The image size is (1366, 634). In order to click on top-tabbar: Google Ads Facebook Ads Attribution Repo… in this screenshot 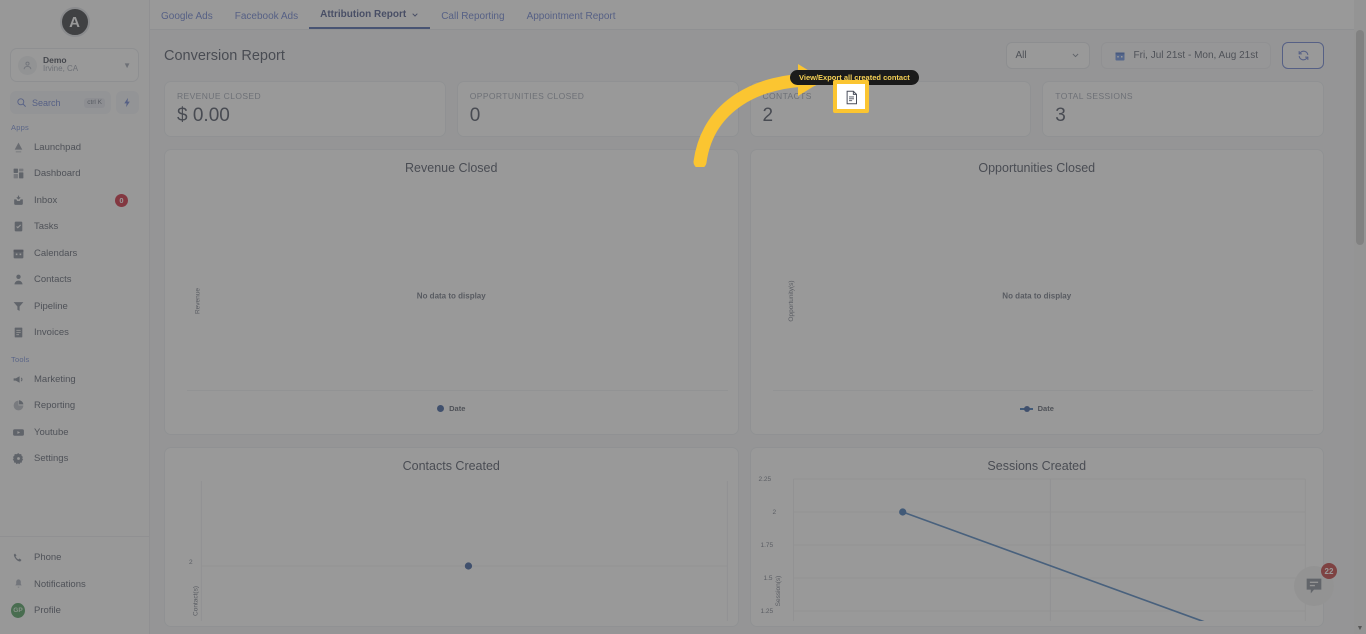, I will do `click(749, 15)`.